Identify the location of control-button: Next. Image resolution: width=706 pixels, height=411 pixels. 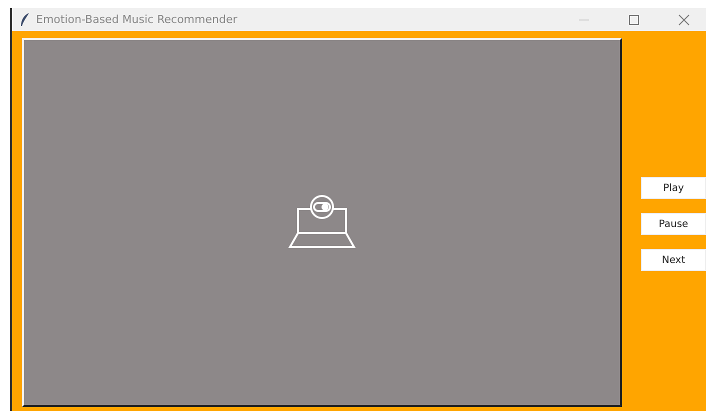
(673, 260).